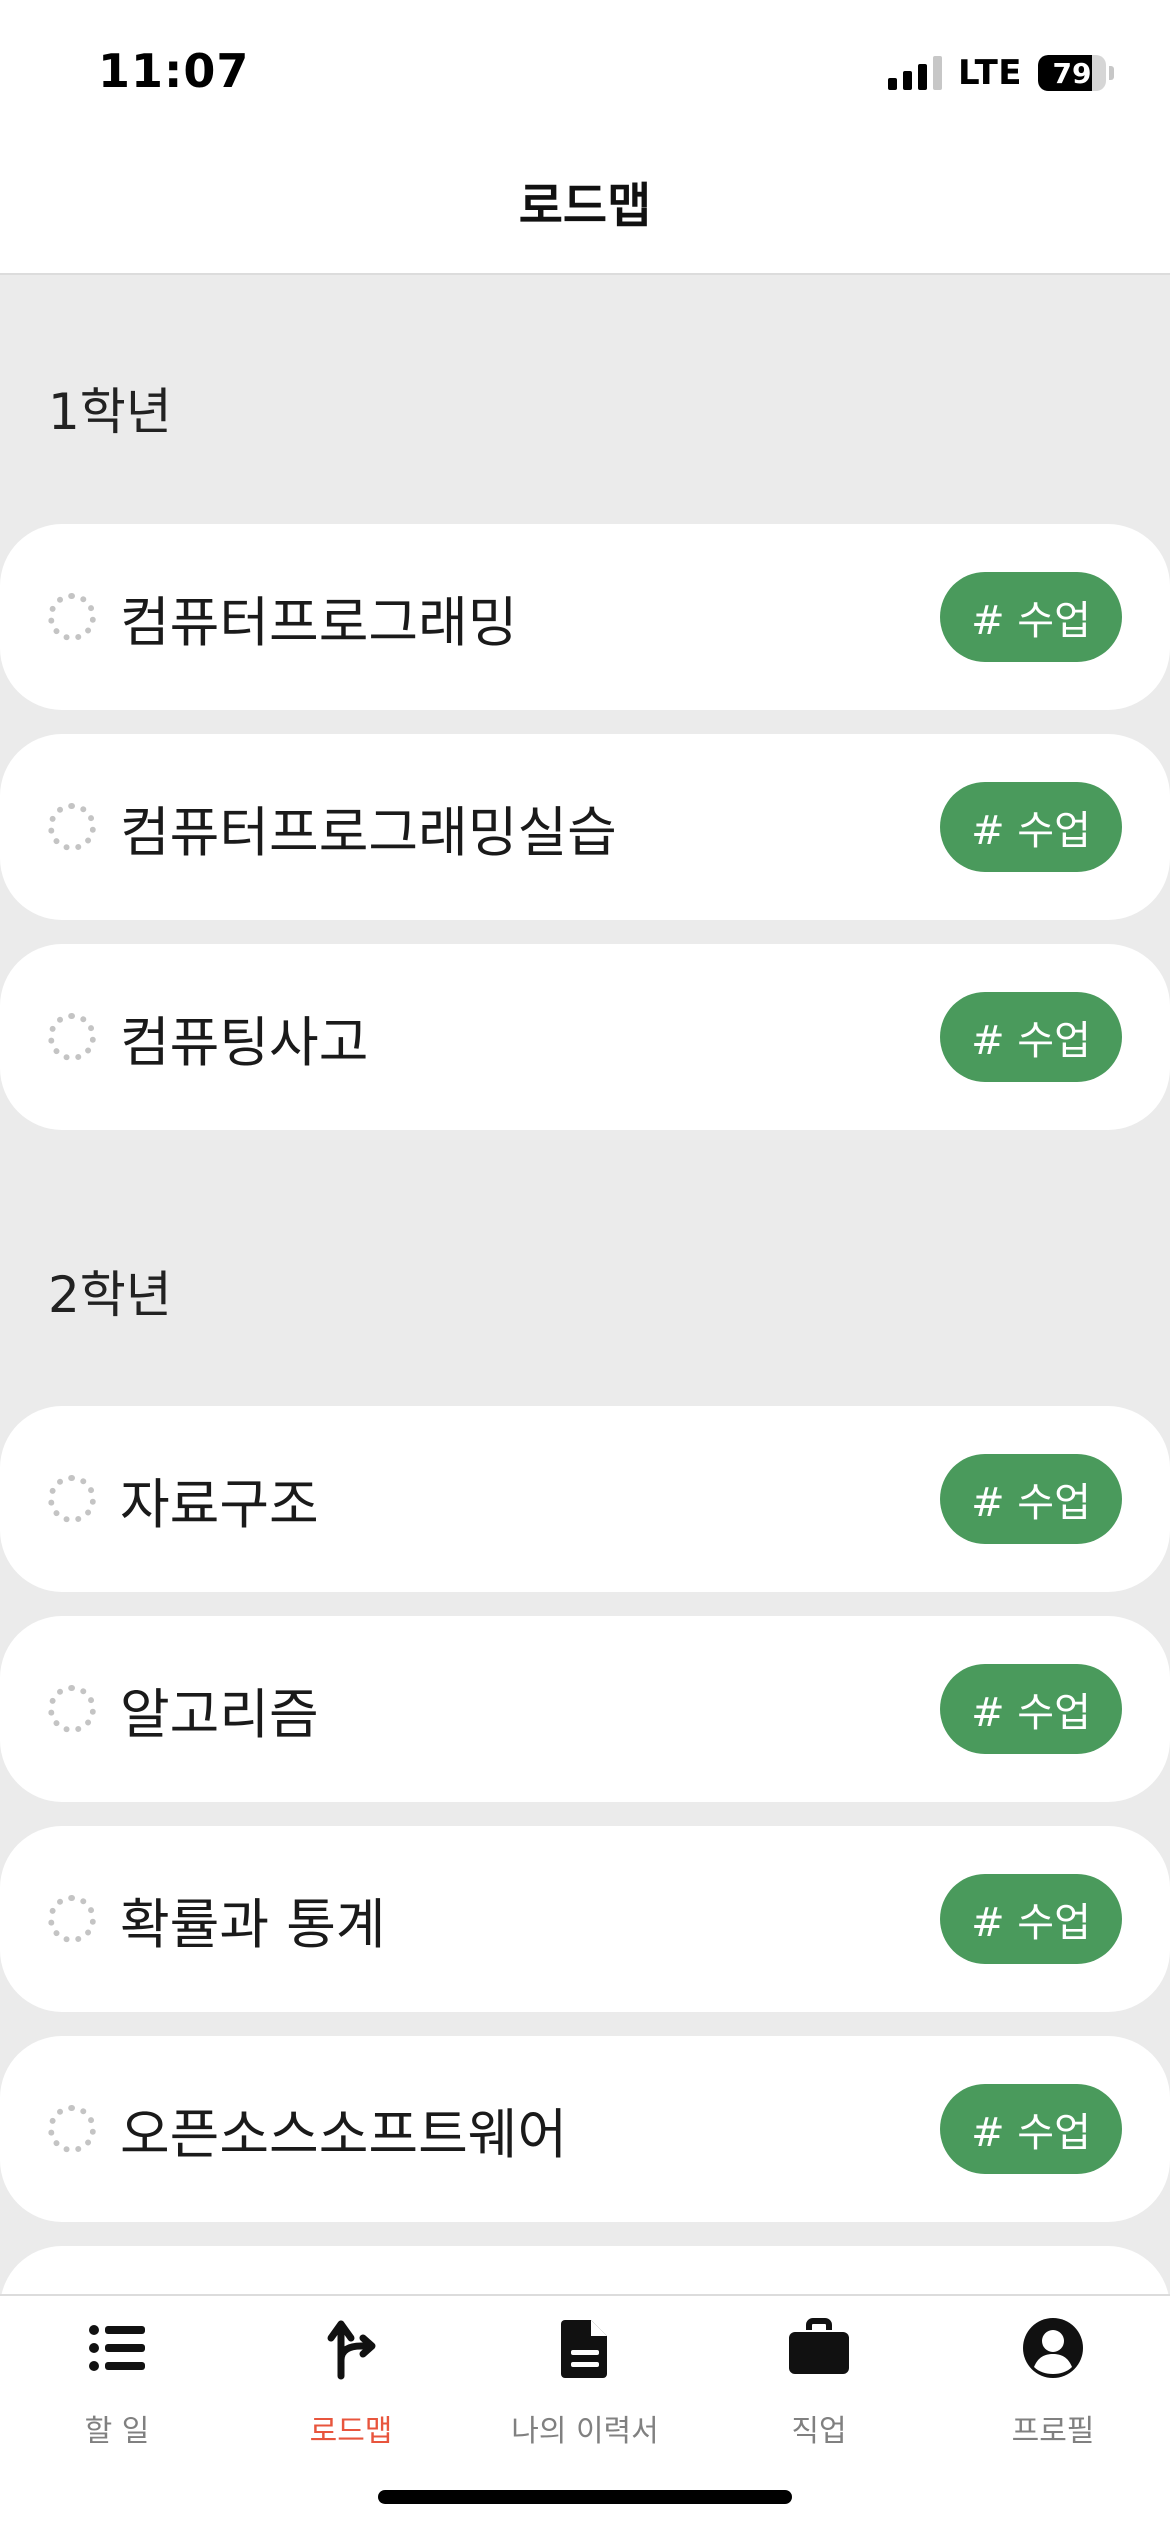 The height and width of the screenshot is (2532, 1170). What do you see at coordinates (585, 2431) in the screenshot?
I see `tab-label: 나의 이력서` at bounding box center [585, 2431].